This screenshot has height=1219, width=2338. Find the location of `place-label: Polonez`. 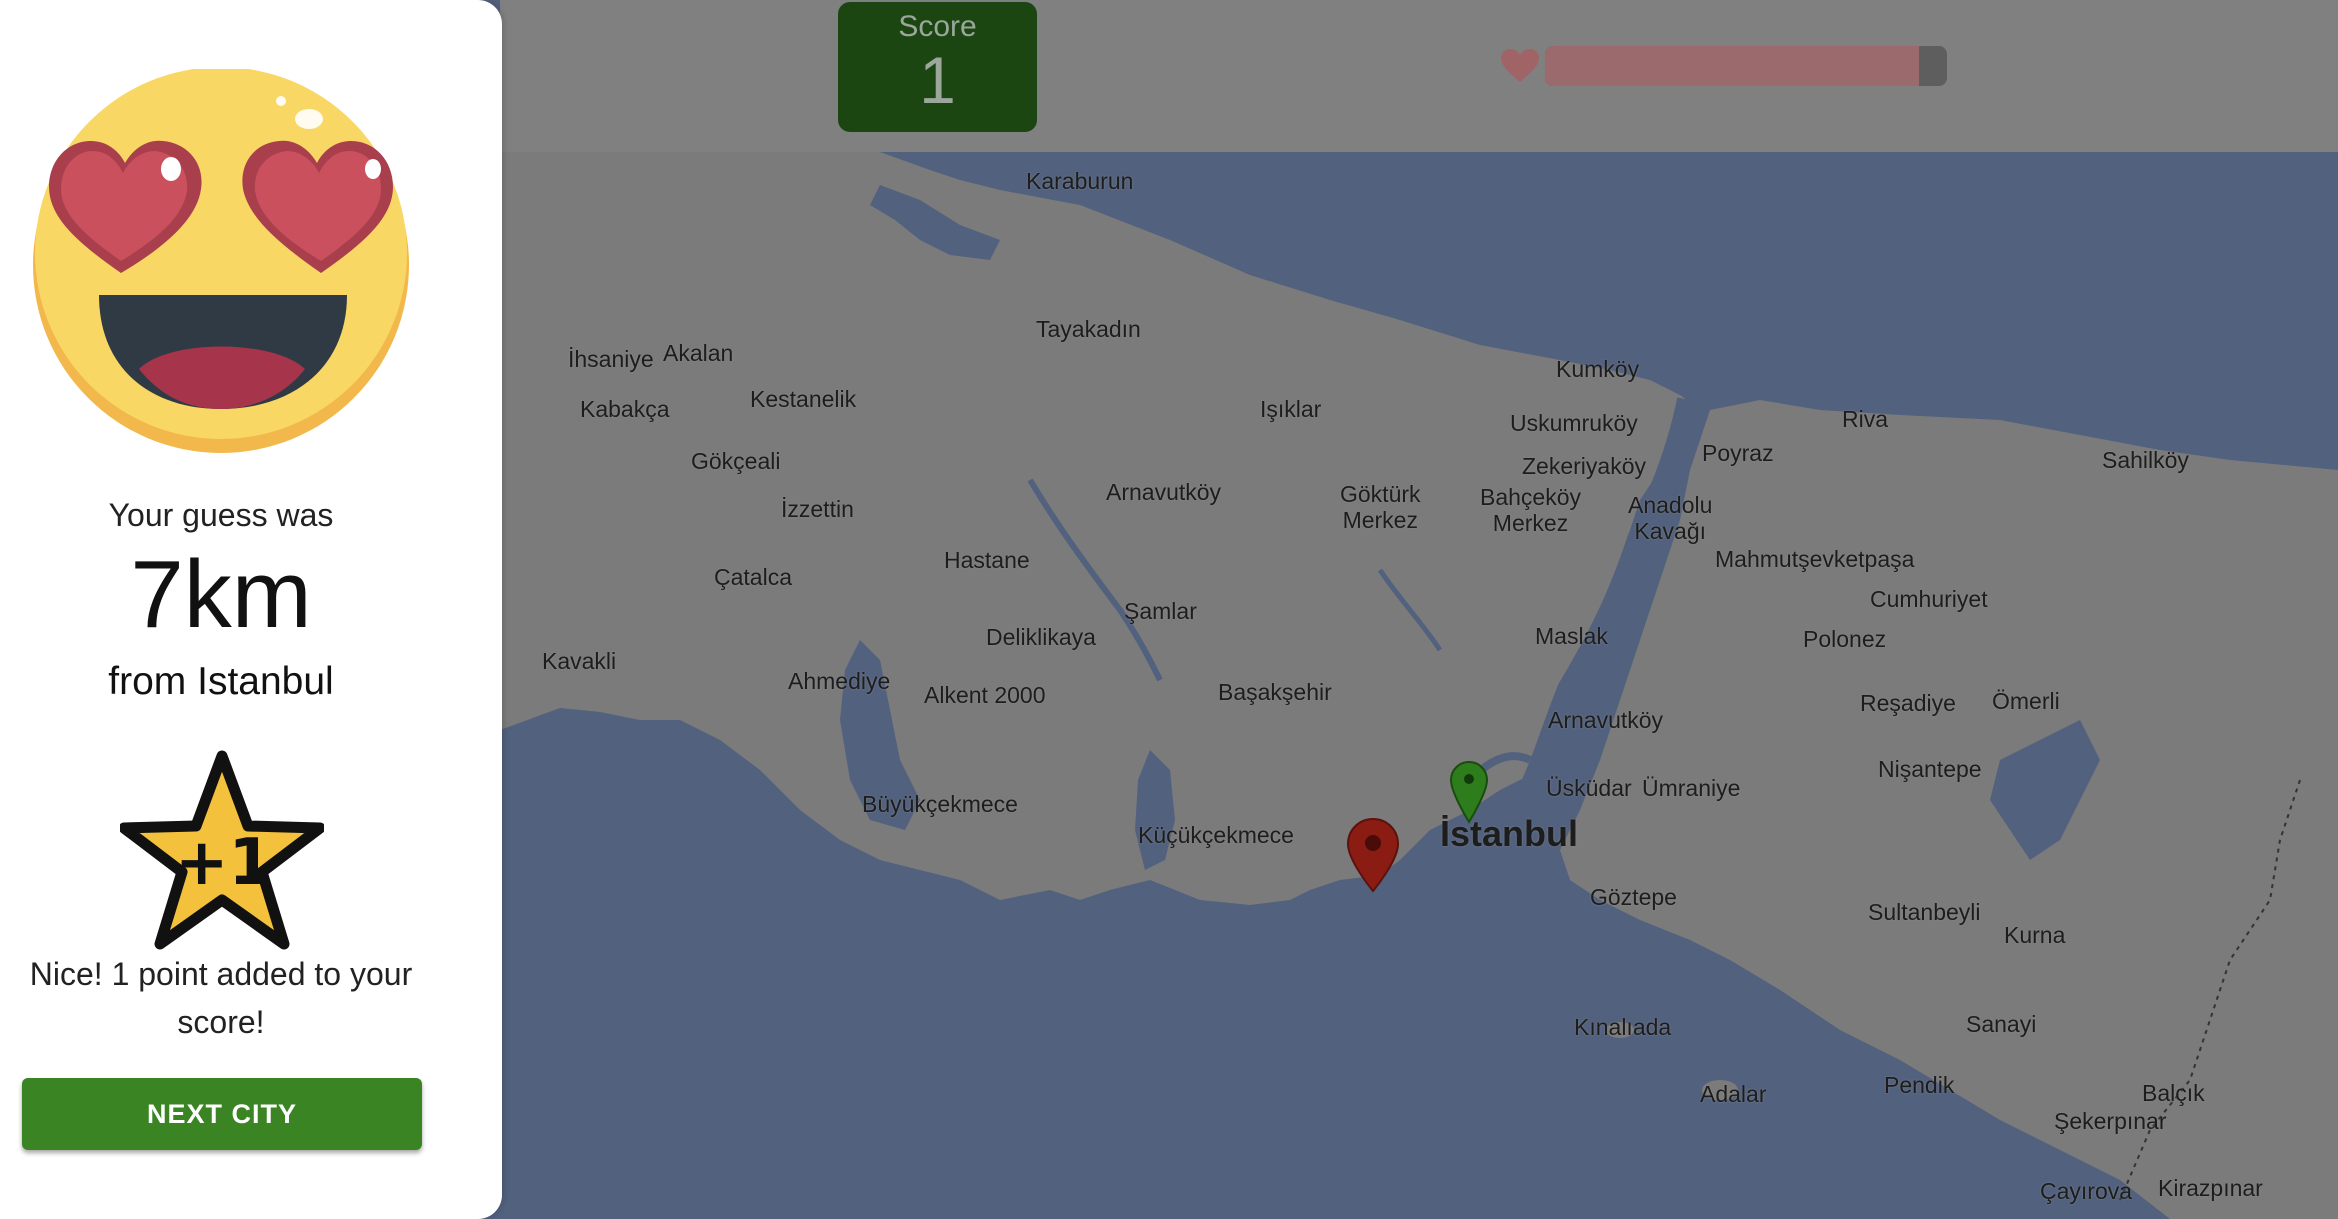

place-label: Polonez is located at coordinates (1845, 639).